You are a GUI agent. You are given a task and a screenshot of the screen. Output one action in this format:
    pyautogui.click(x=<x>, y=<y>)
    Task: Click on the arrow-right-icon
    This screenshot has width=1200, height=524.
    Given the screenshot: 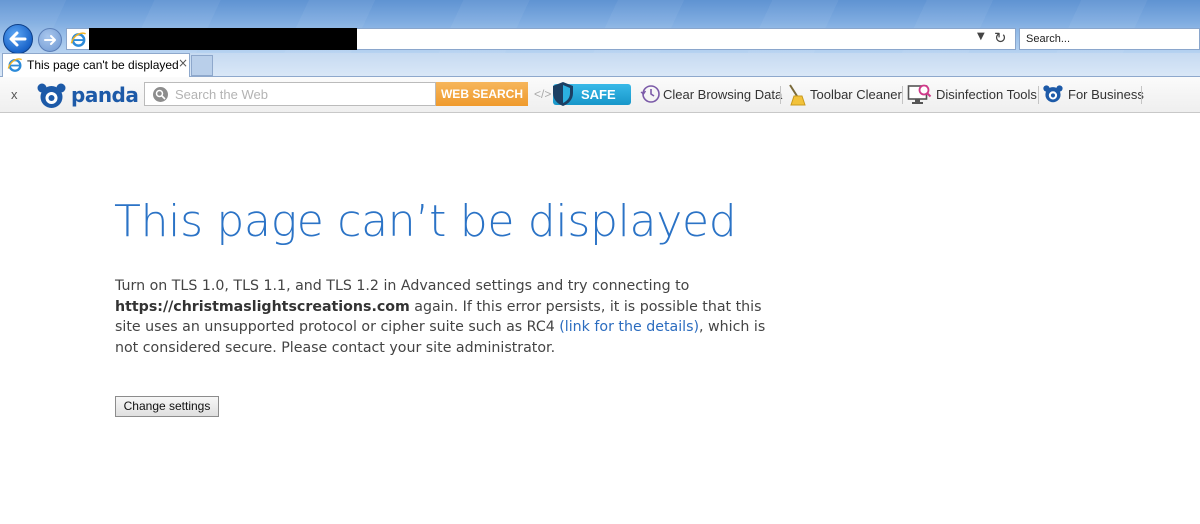 What is the action you would take?
    pyautogui.click(x=50, y=40)
    